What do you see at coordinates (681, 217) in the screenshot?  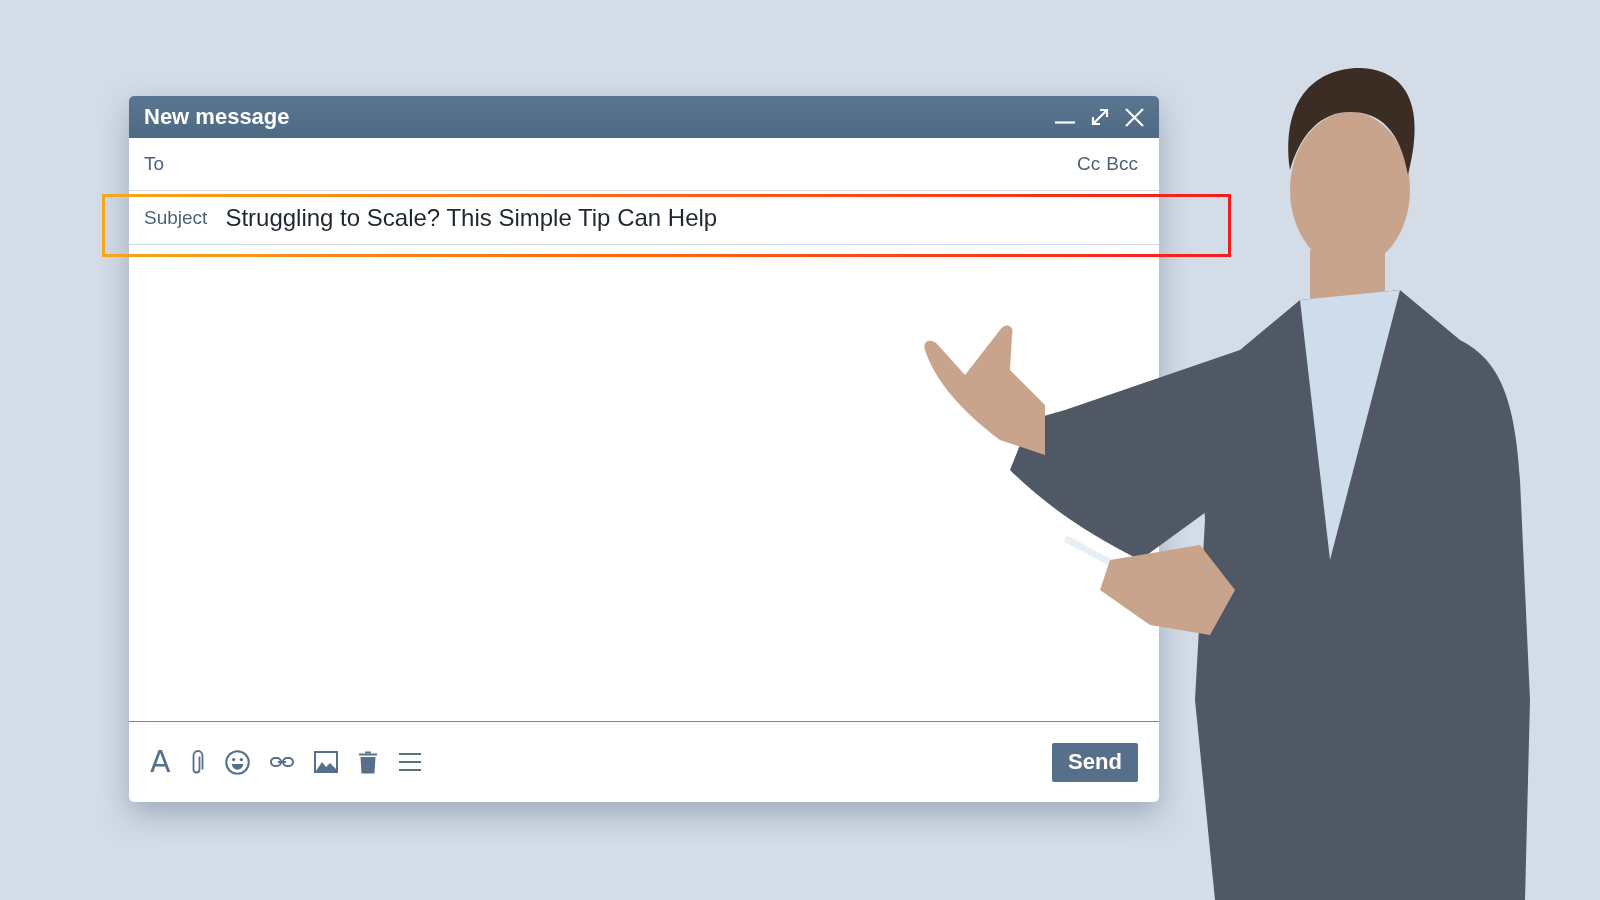 I see `subject-field: Struggling to Scale? This Simple Tip Can Help` at bounding box center [681, 217].